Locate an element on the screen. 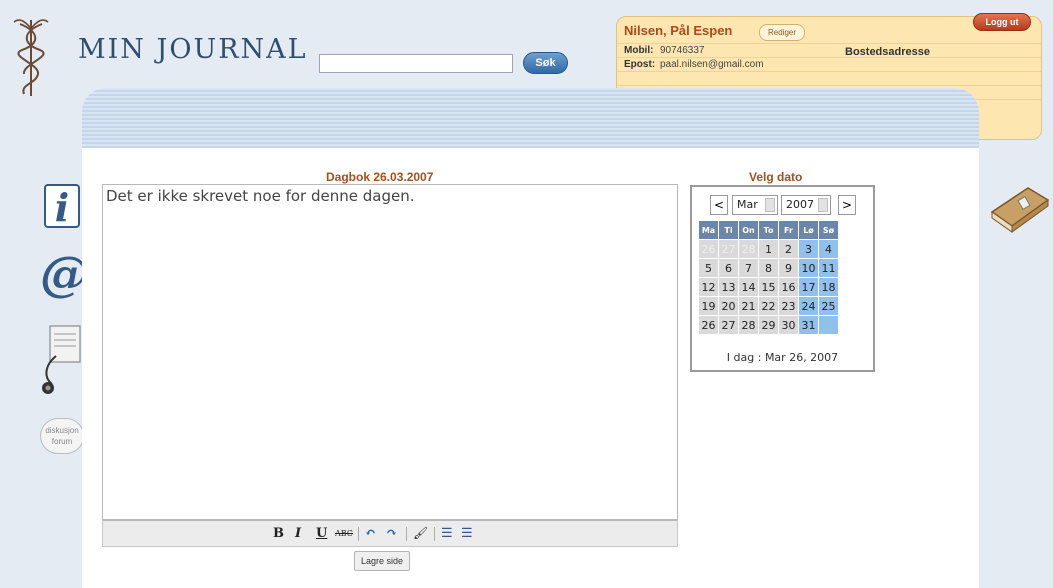  info-icon: i is located at coordinates (62, 207).